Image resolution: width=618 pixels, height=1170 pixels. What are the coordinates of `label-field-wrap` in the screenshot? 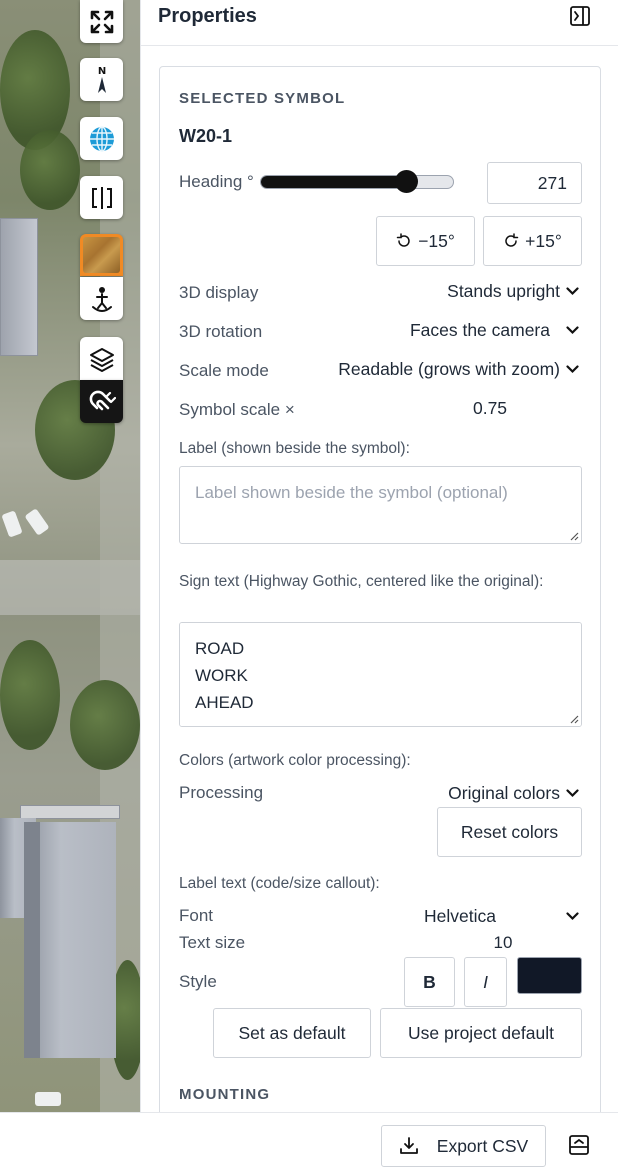 It's located at (380, 505).